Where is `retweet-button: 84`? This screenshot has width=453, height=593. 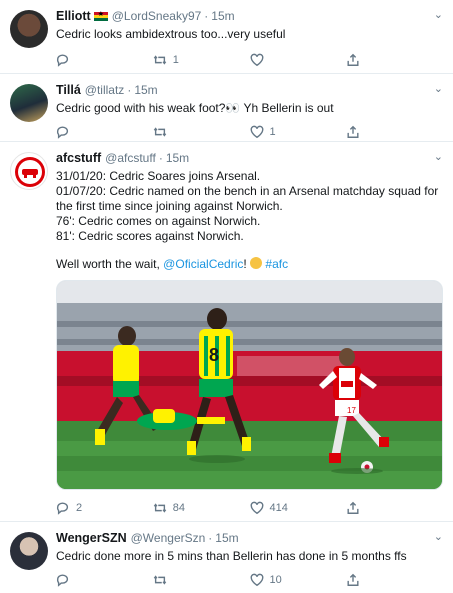 retweet-button: 84 is located at coordinates (201, 508).